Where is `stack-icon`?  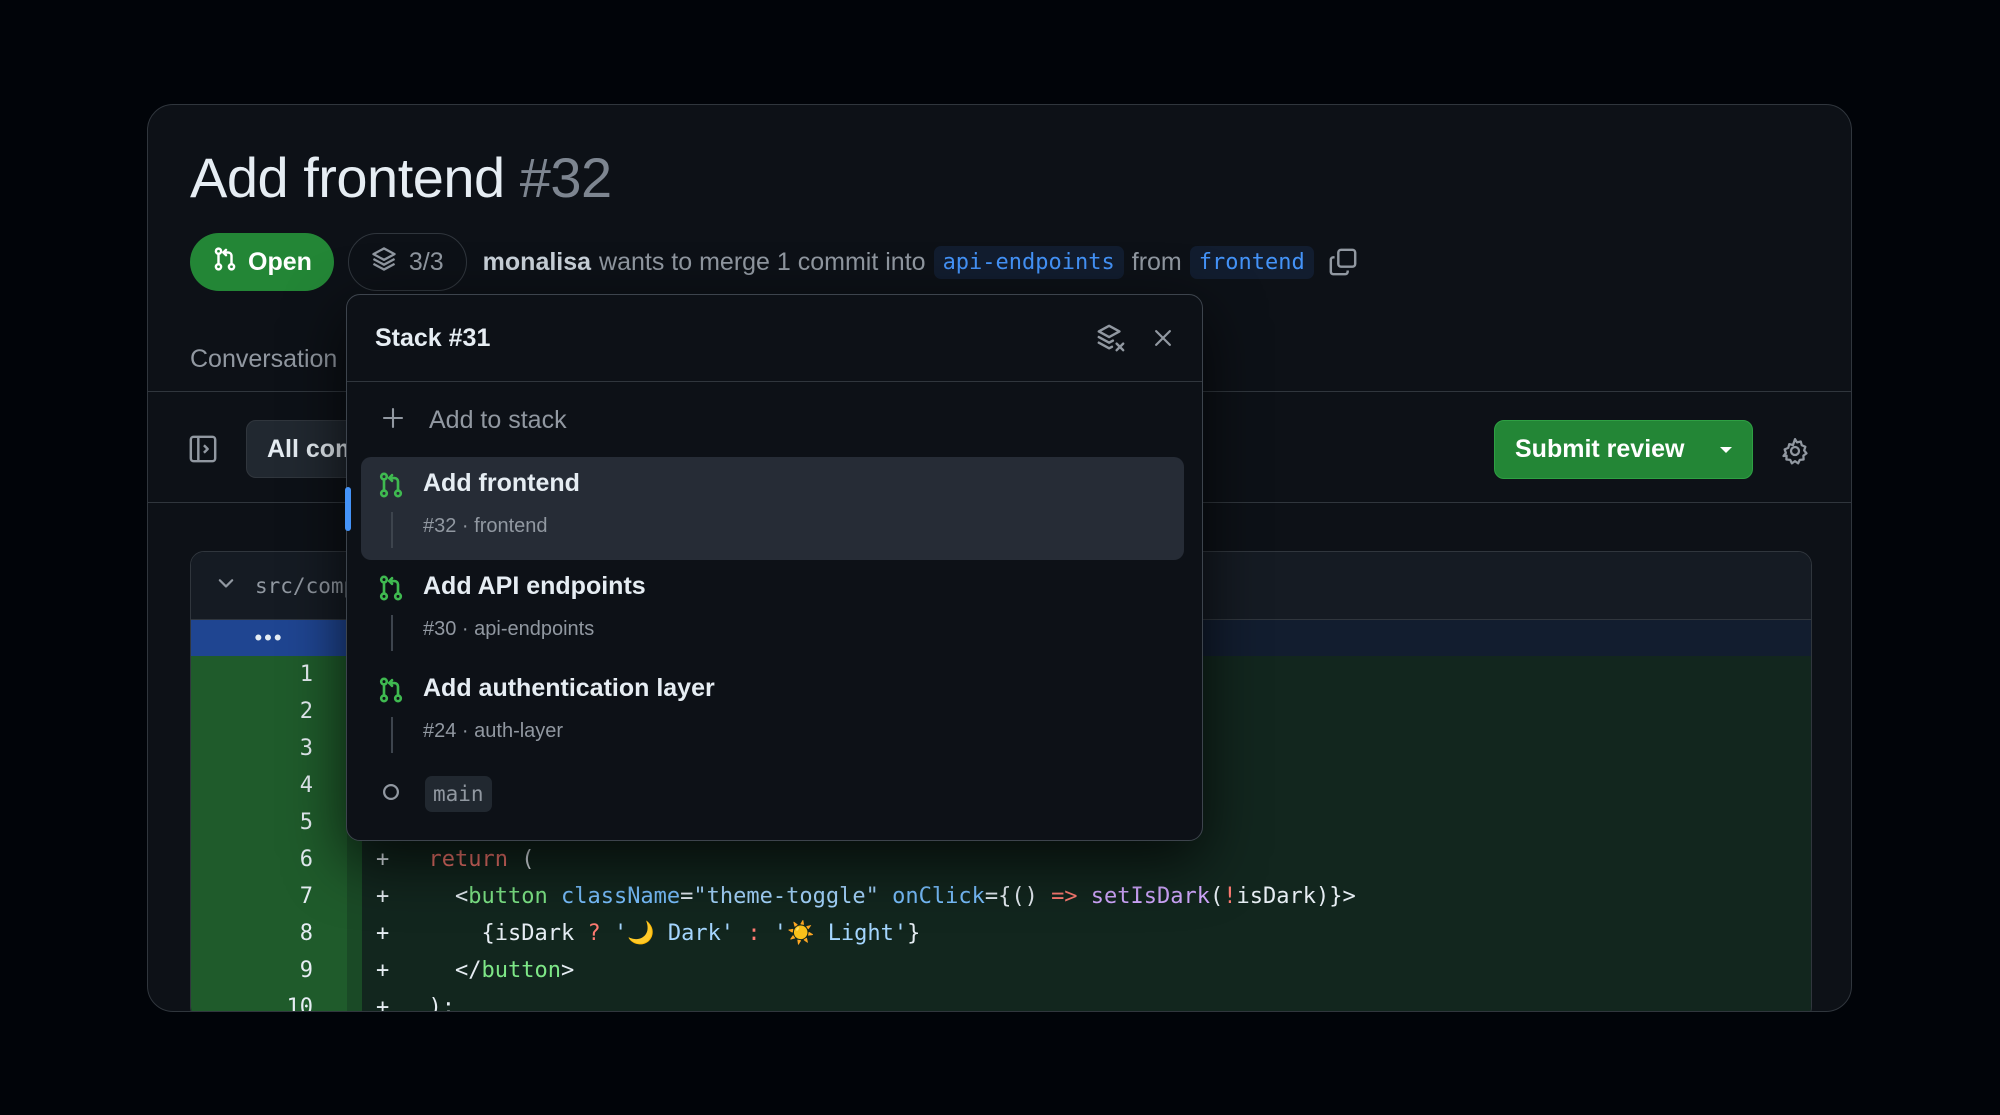
stack-icon is located at coordinates (384, 262).